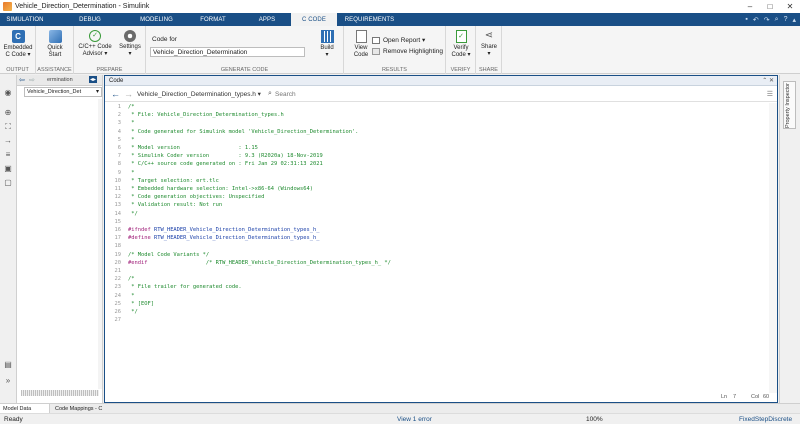 The height and width of the screenshot is (424, 800). Describe the element at coordinates (8, 183) in the screenshot. I see `area-icon: ▢` at that location.